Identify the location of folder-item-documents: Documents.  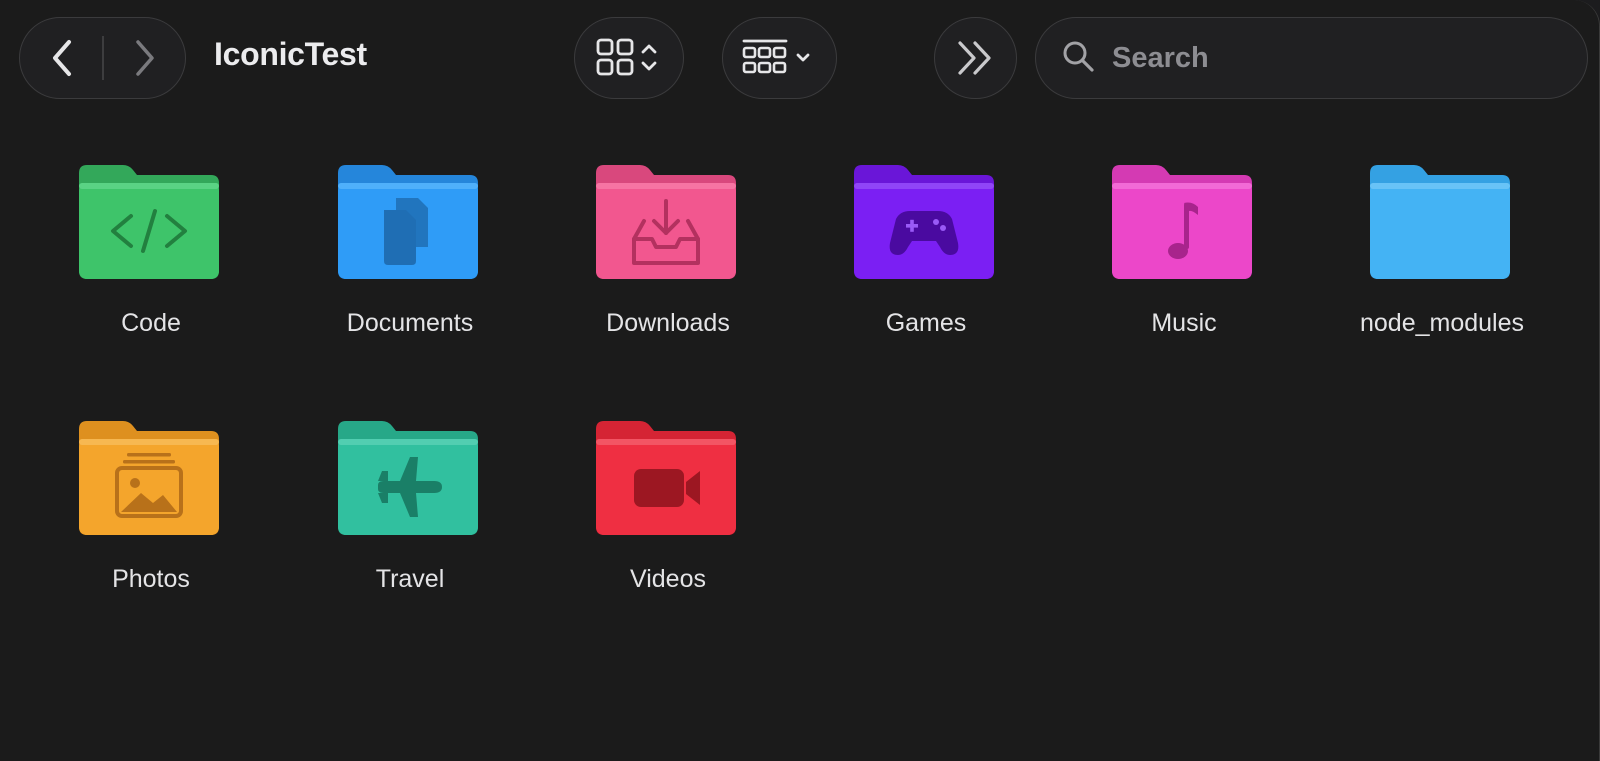
(410, 233).